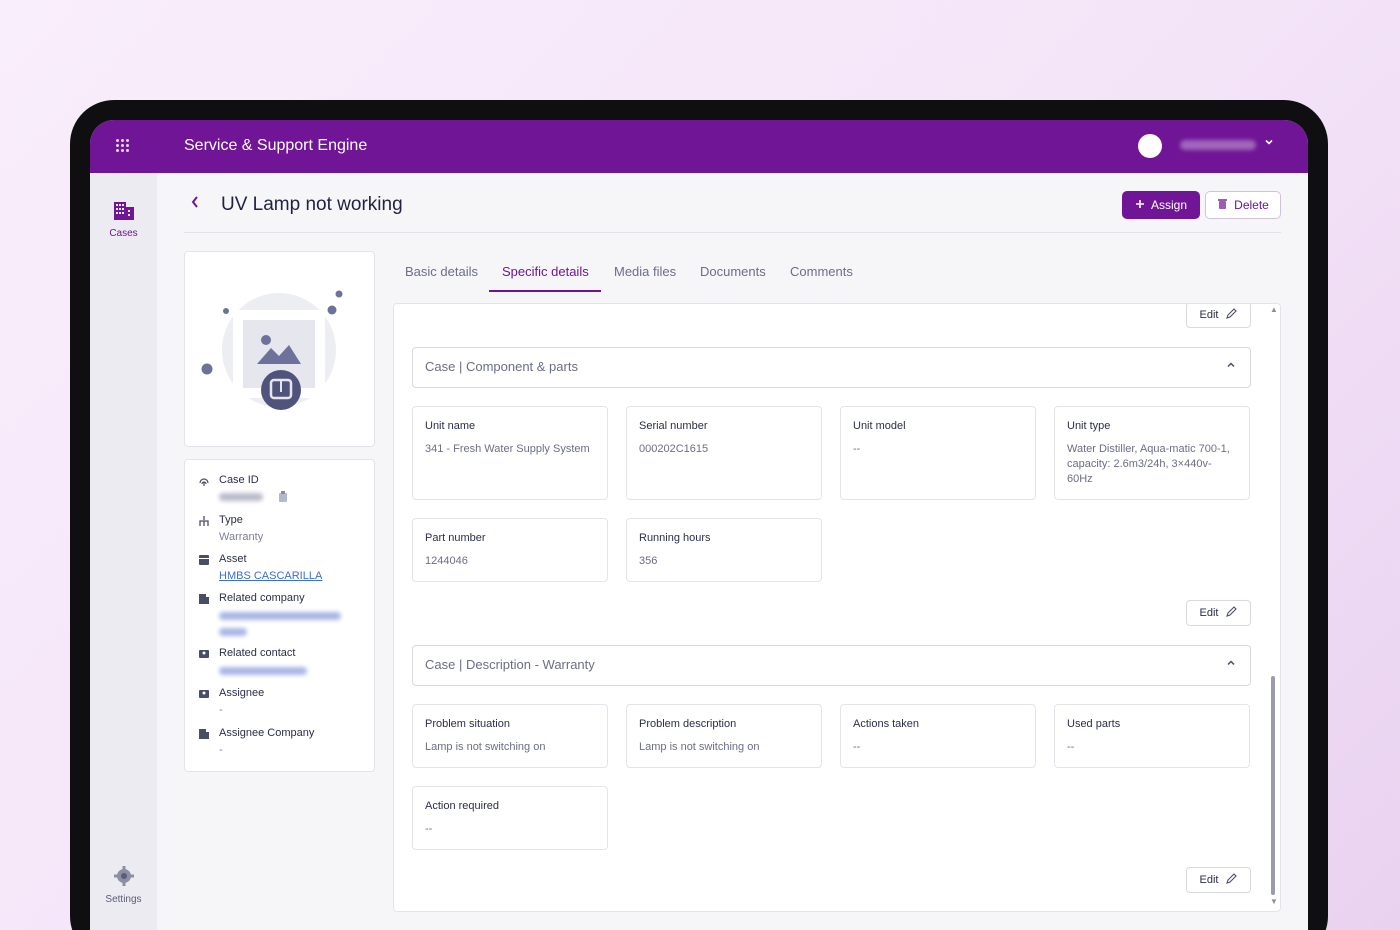 This screenshot has height=930, width=1400. Describe the element at coordinates (446, 561) in the screenshot. I see `field-value: 1244046` at that location.